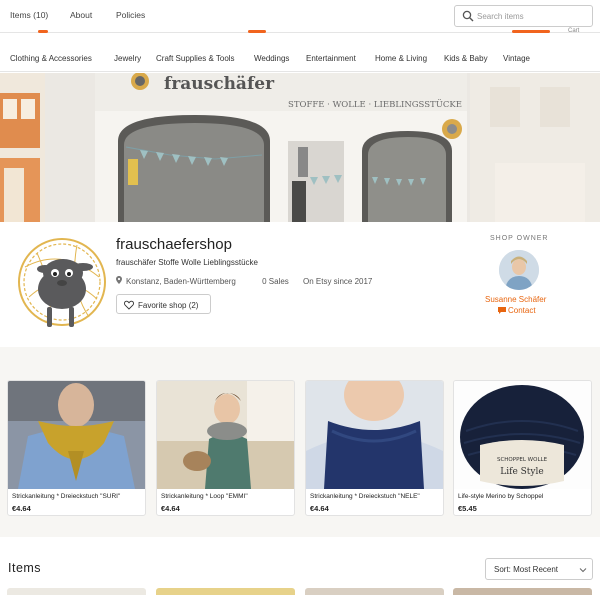 This screenshot has width=600, height=595. I want to click on category-jewelry: Jewelry, so click(127, 58).